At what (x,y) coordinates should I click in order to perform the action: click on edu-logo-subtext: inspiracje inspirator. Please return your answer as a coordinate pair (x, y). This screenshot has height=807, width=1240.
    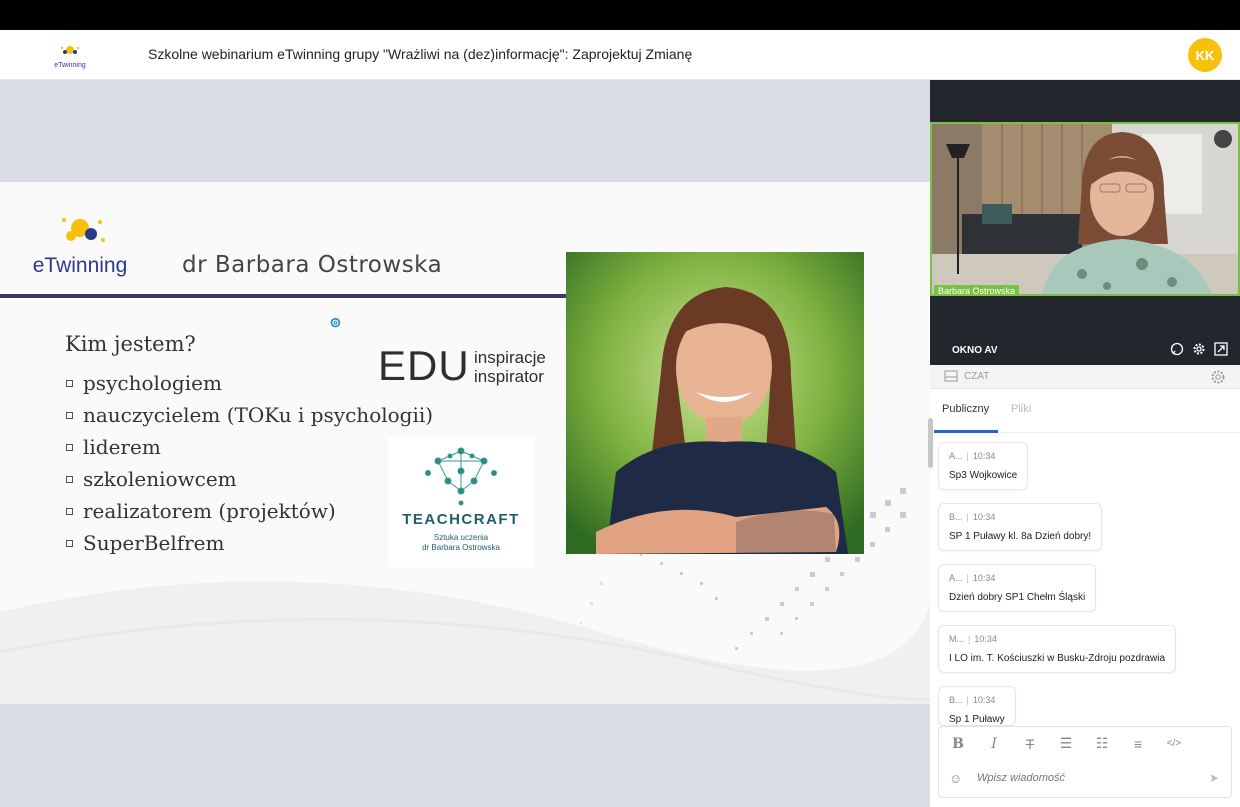
    Looking at the image, I should click on (510, 367).